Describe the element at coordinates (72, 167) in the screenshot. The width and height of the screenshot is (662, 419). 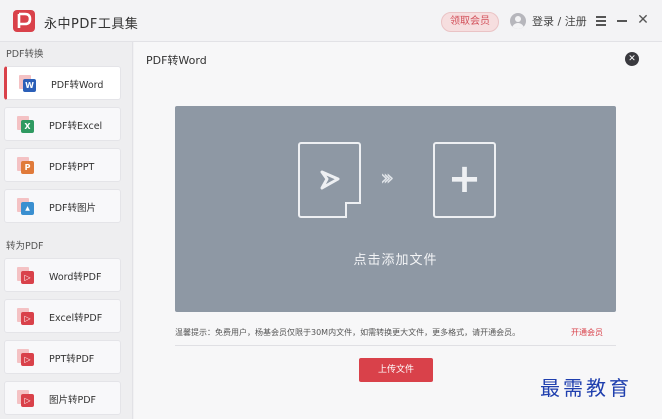
I see `sidebar-item-label: PDF转PPT` at that location.